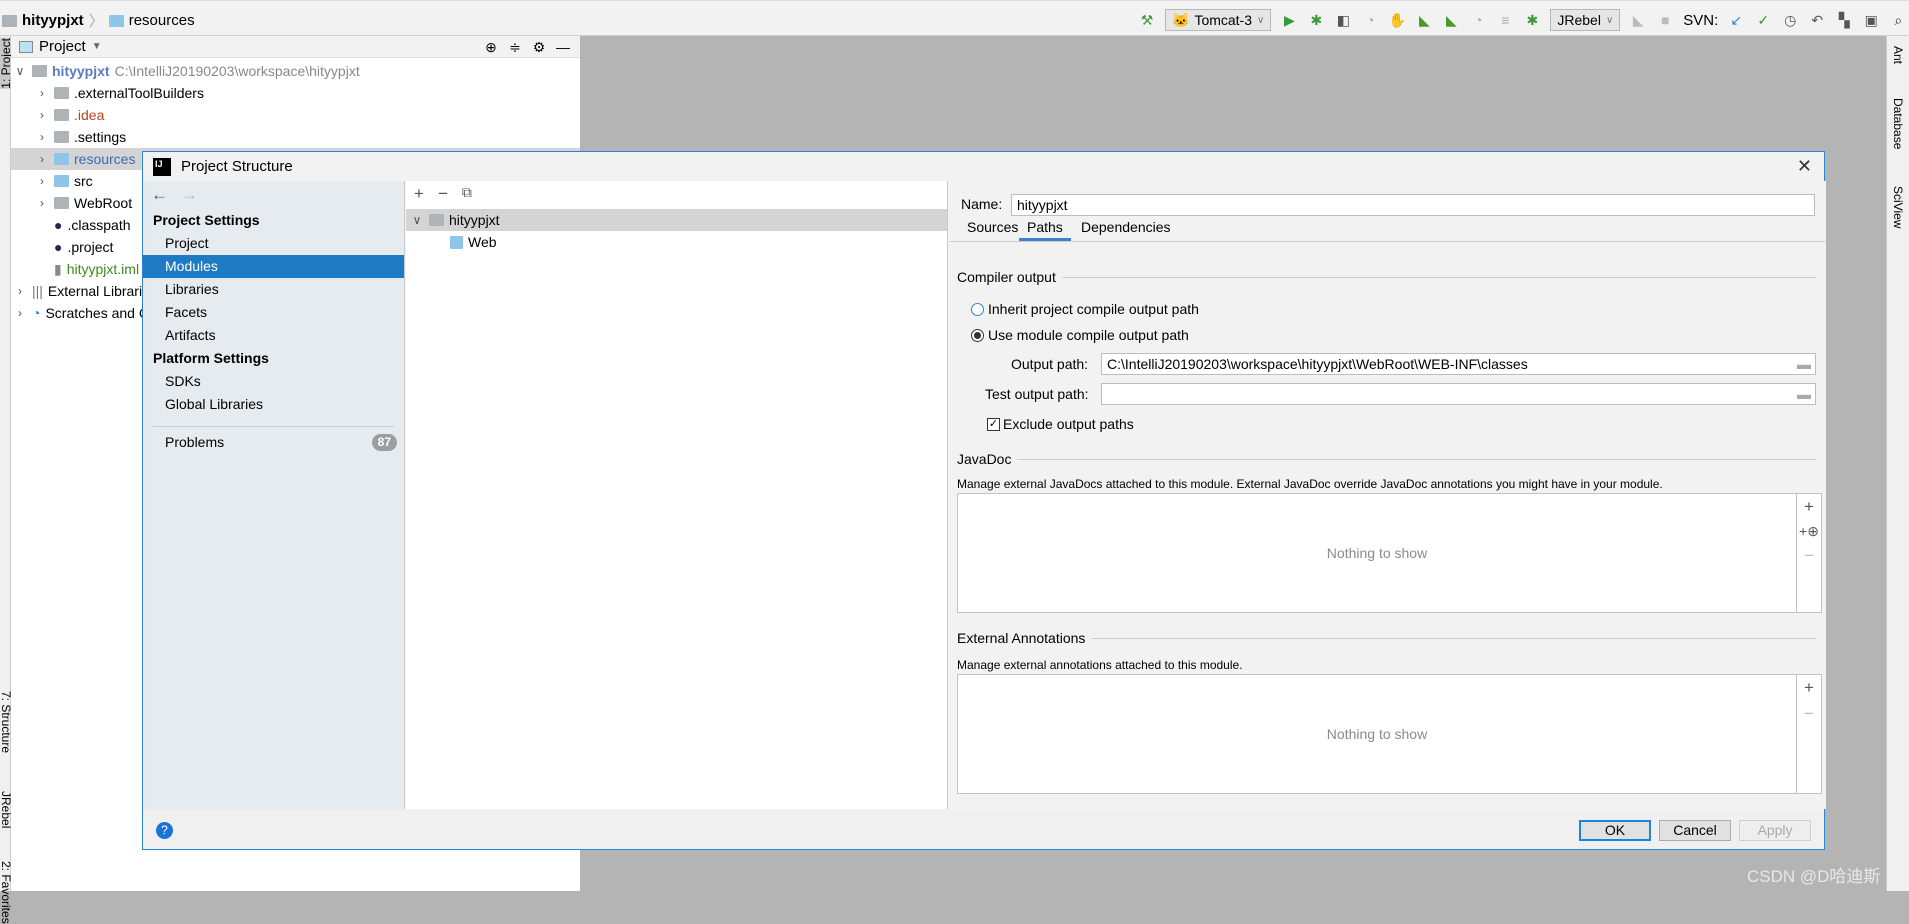 This screenshot has width=1909, height=924. I want to click on tab-paths: Paths, so click(1045, 227).